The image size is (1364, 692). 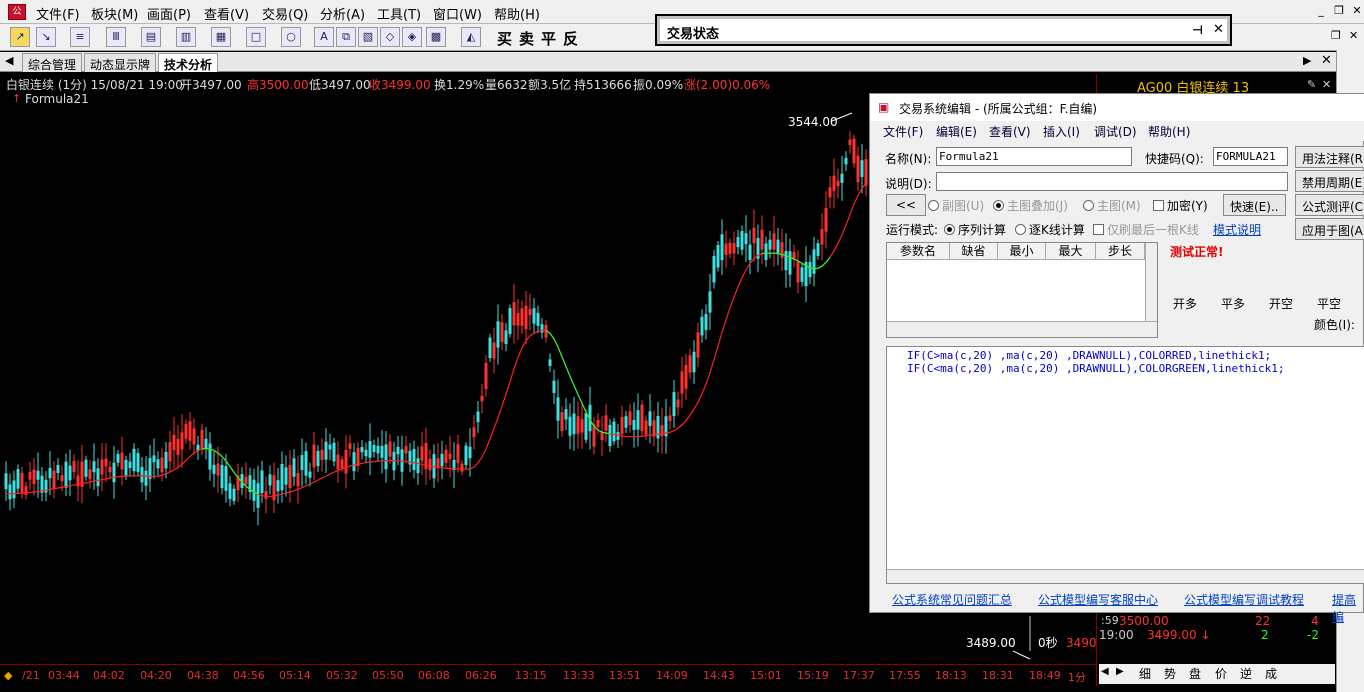 I want to click on quick-button: 快速(E).., so click(x=1254, y=205).